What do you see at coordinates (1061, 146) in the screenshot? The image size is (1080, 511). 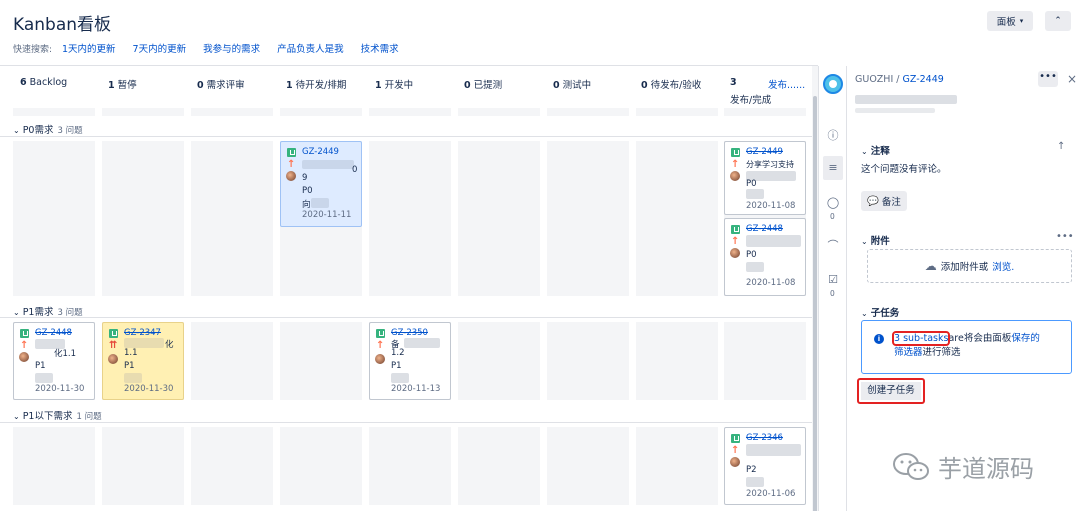 I see `sort-arrow-icon: ↑` at bounding box center [1061, 146].